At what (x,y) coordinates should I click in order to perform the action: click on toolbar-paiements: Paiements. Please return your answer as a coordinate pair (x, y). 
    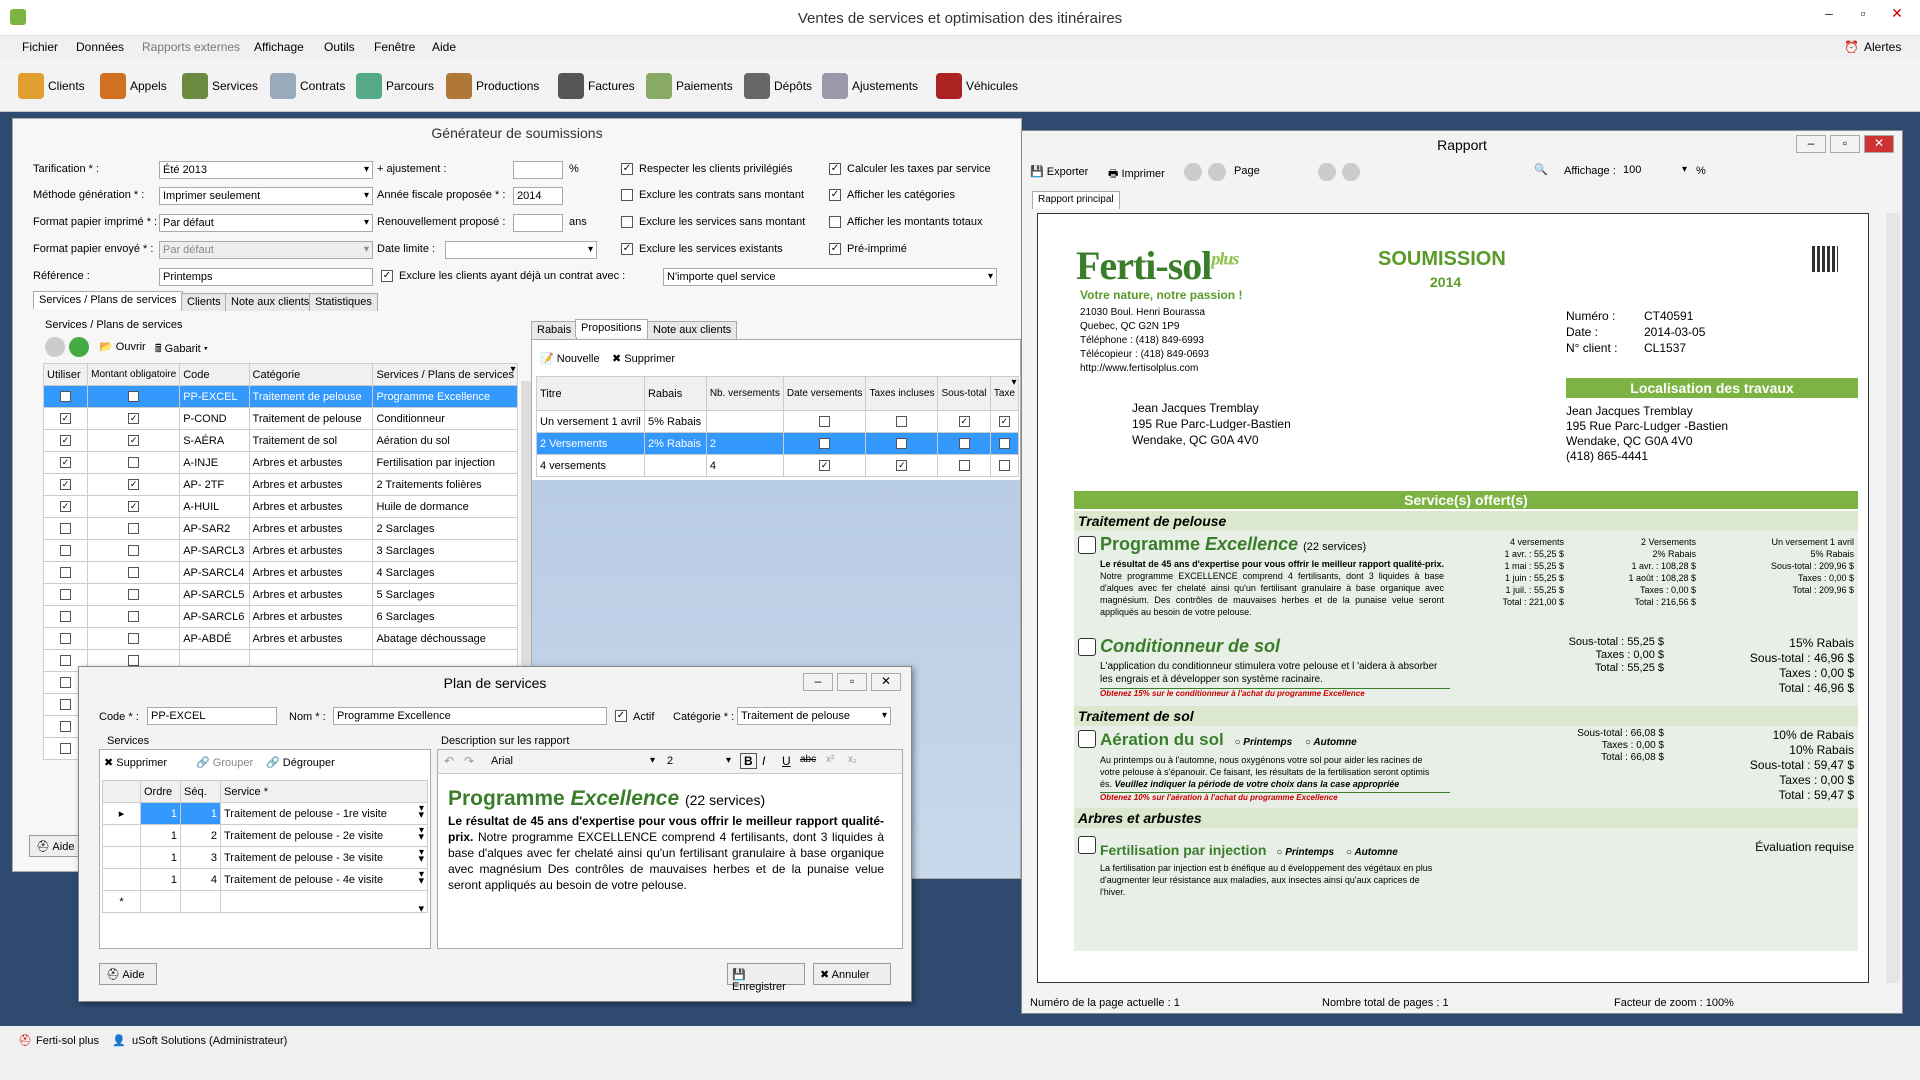
    Looking at the image, I should click on (689, 86).